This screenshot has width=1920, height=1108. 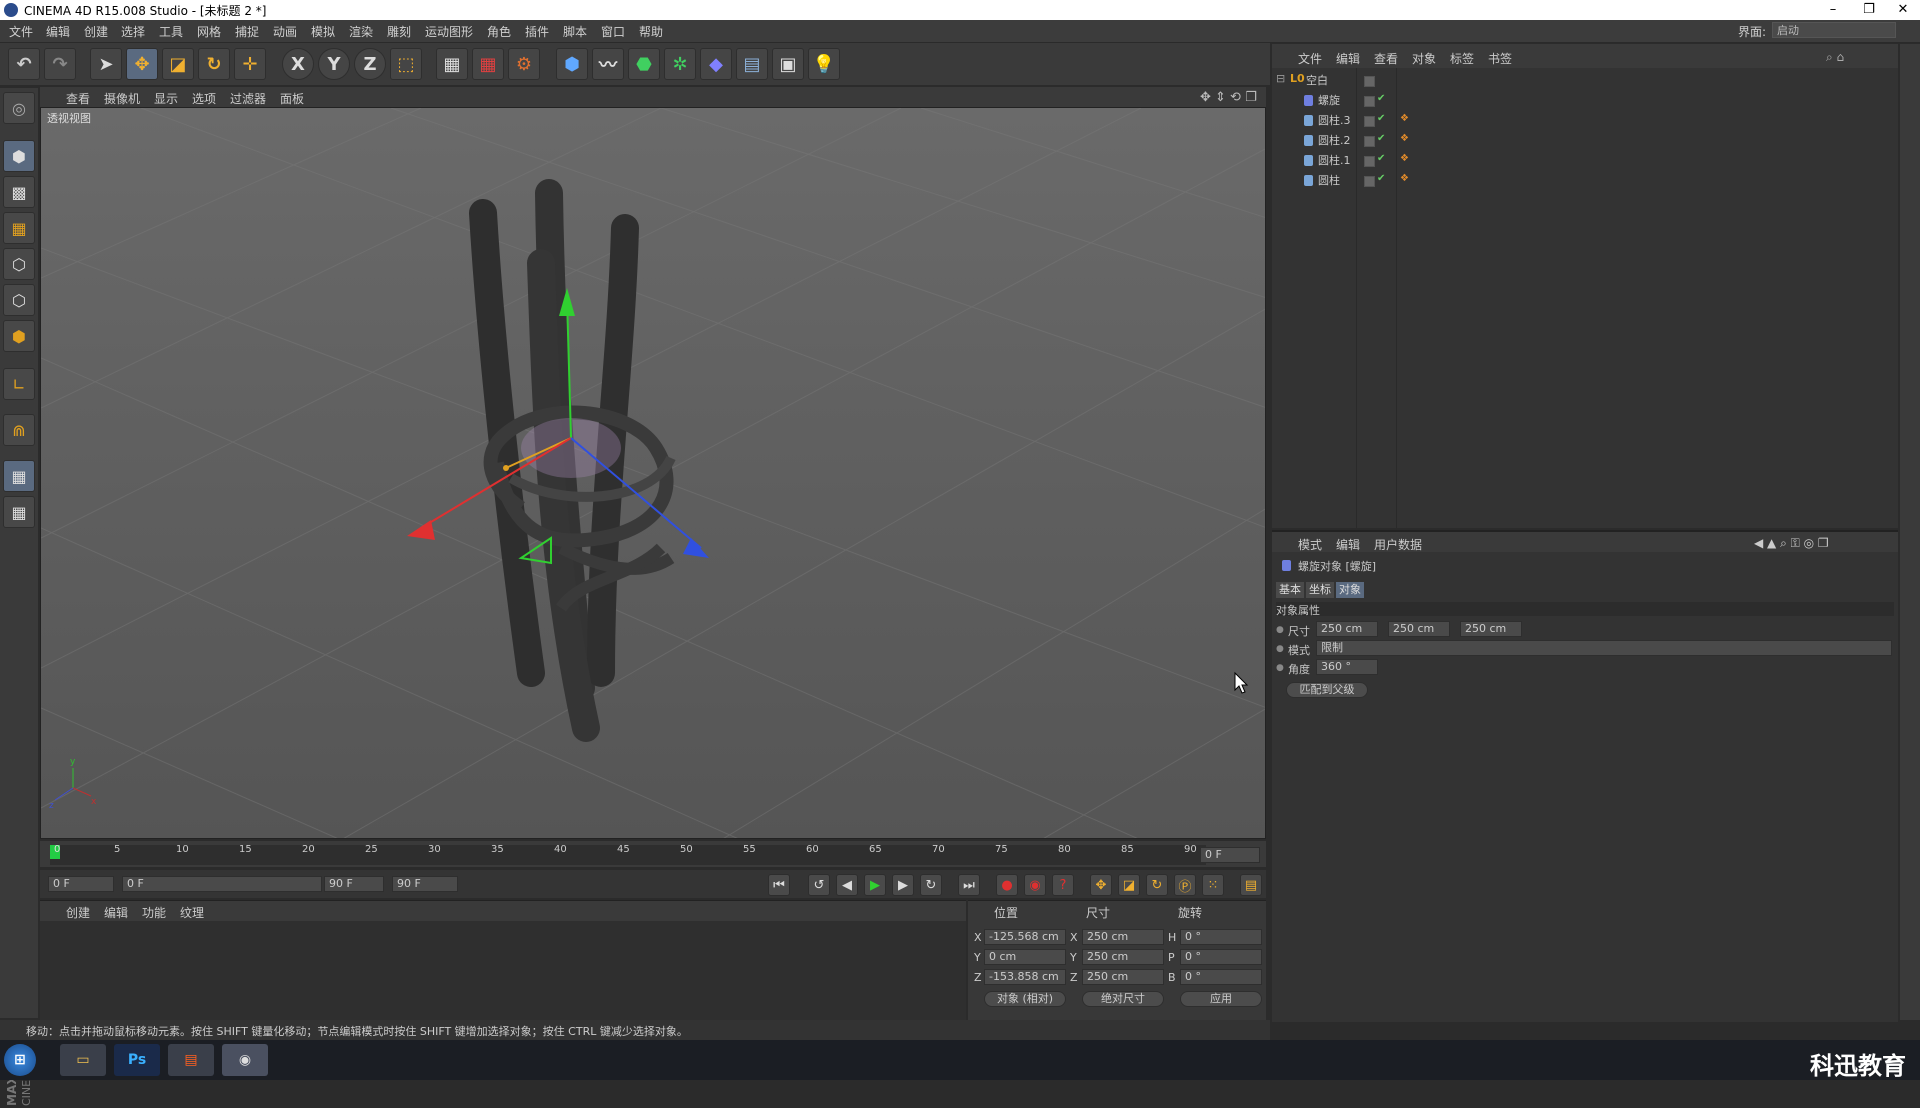 I want to click on size-y-field: 250 cm, so click(x=1123, y=957).